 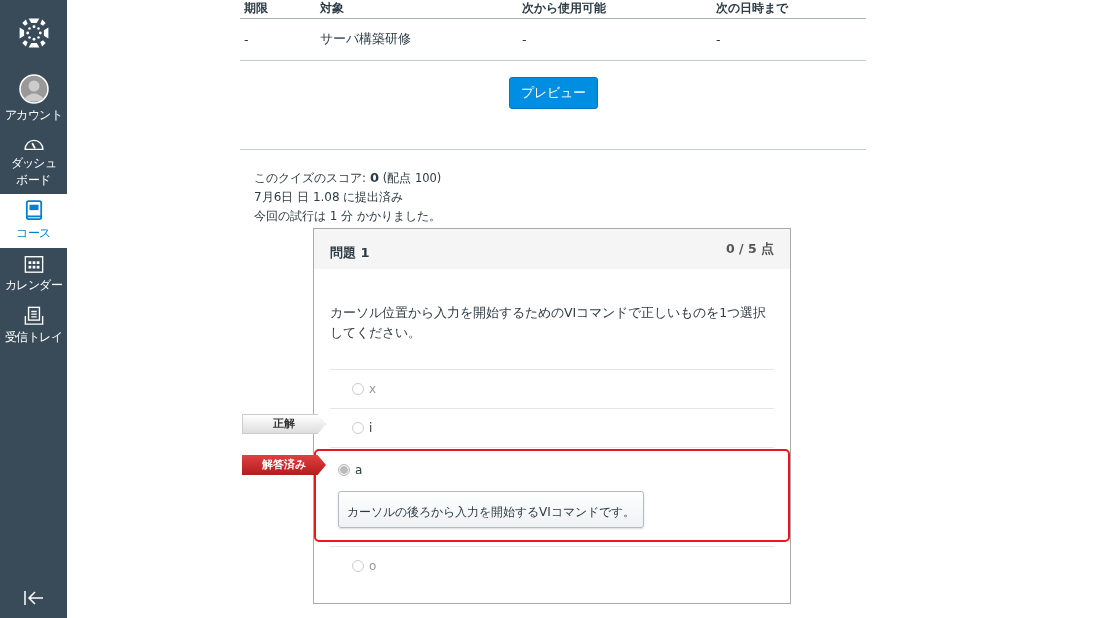 What do you see at coordinates (33, 162) in the screenshot?
I see `nav-item: ダッシュボード` at bounding box center [33, 162].